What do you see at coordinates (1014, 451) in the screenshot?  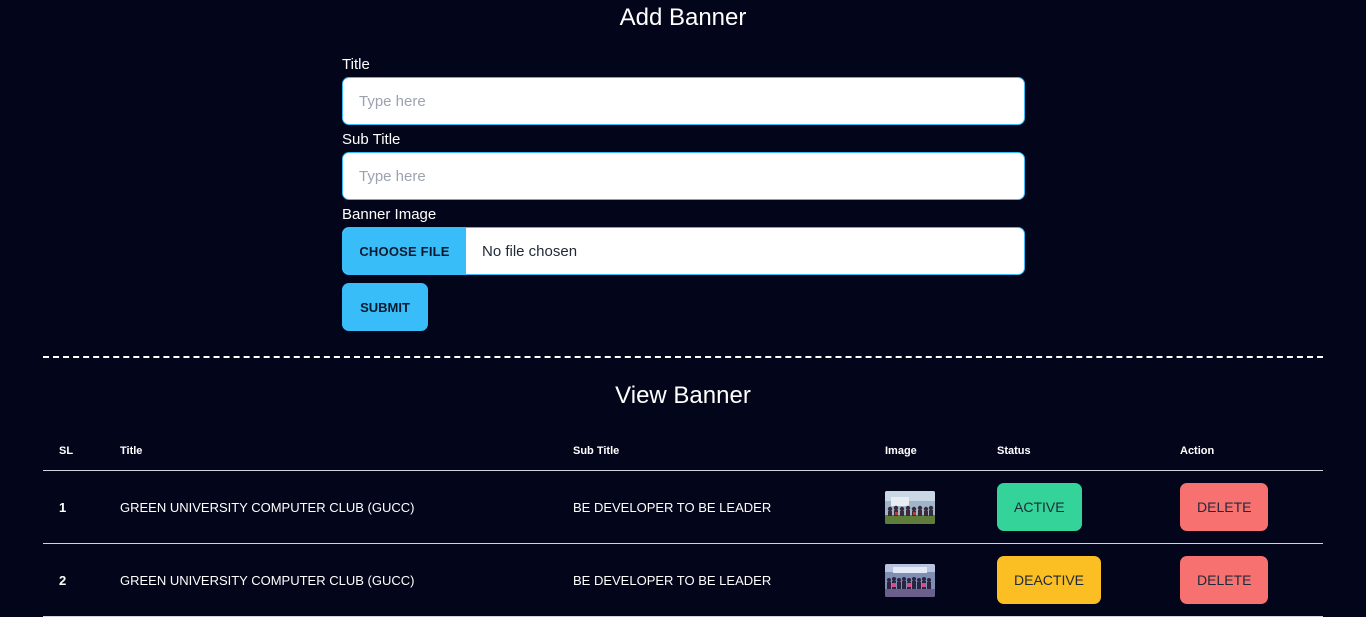 I see `header-status: Status` at bounding box center [1014, 451].